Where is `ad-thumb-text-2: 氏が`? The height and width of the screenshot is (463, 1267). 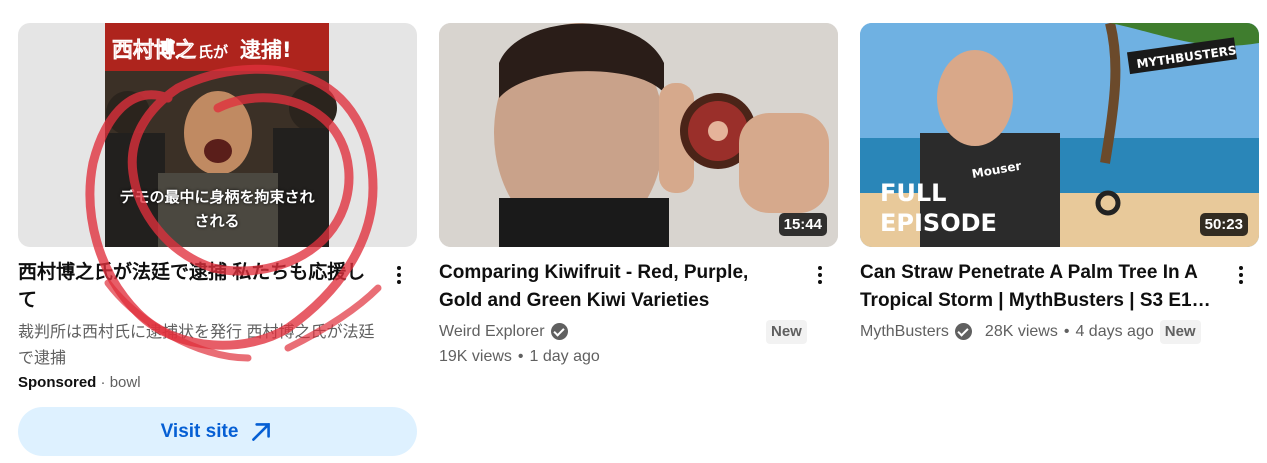
ad-thumb-text-2: 氏が is located at coordinates (213, 52).